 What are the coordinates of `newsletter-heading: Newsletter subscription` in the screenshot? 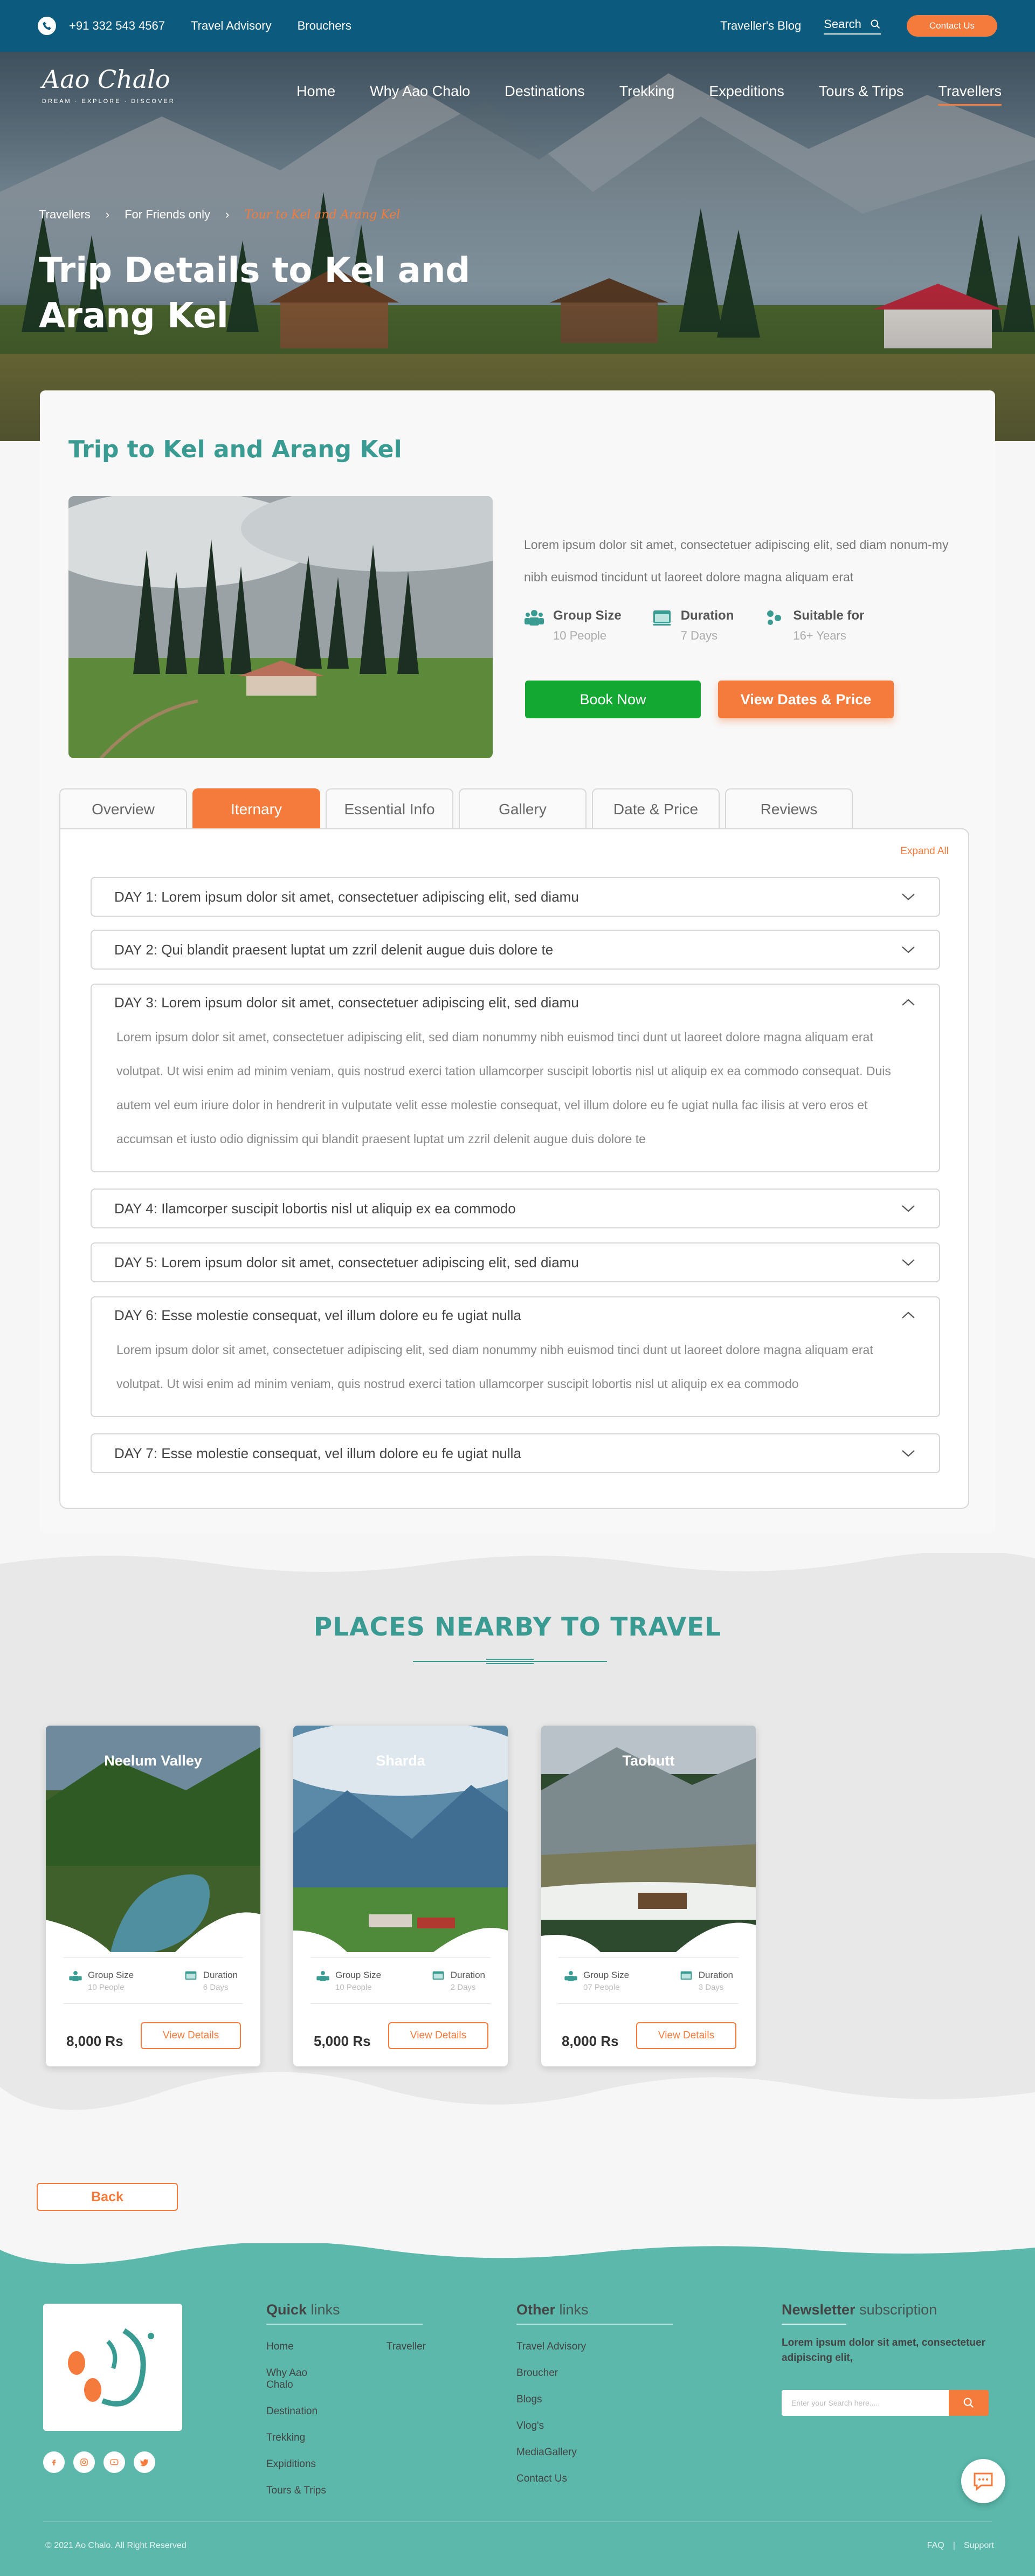 It's located at (887, 2310).